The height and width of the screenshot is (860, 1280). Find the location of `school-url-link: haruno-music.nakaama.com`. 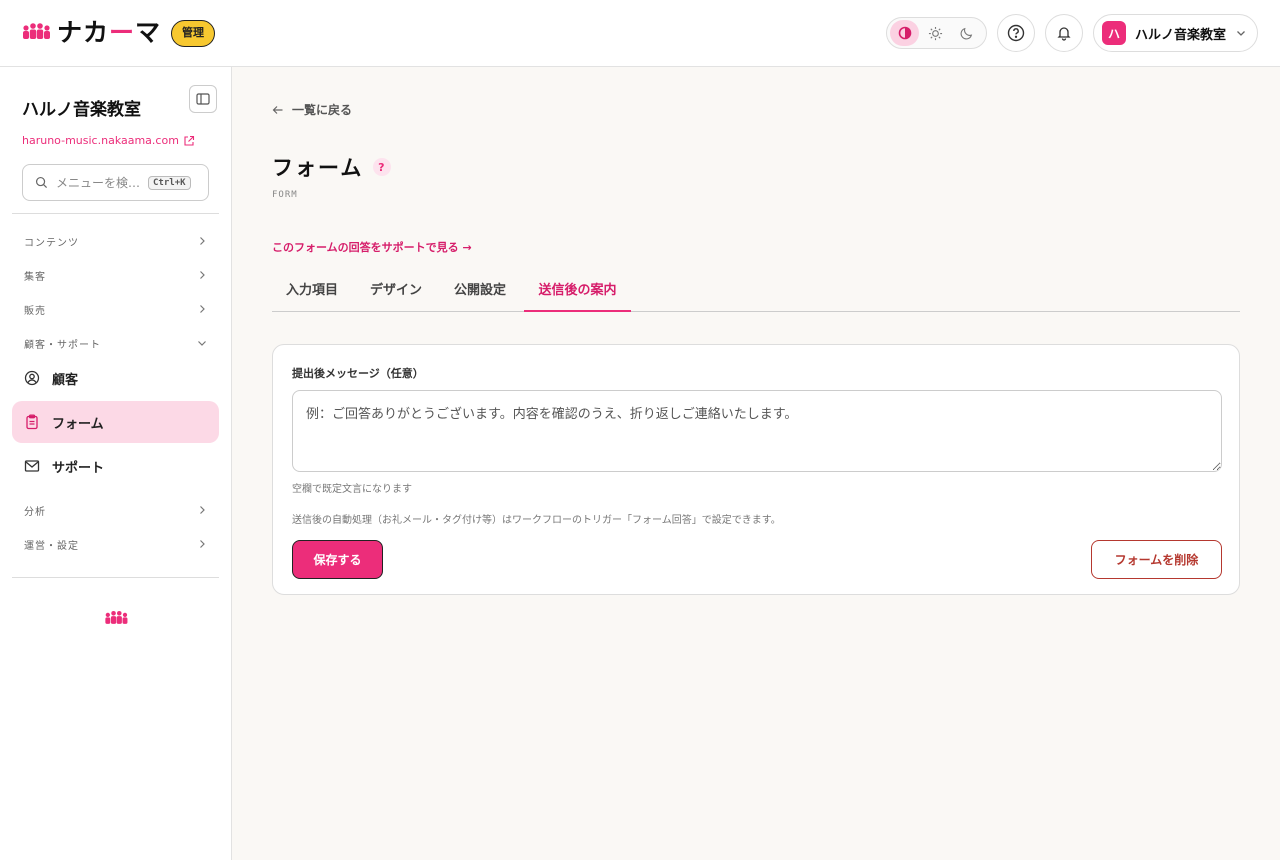

school-url-link: haruno-music.nakaama.com is located at coordinates (108, 140).